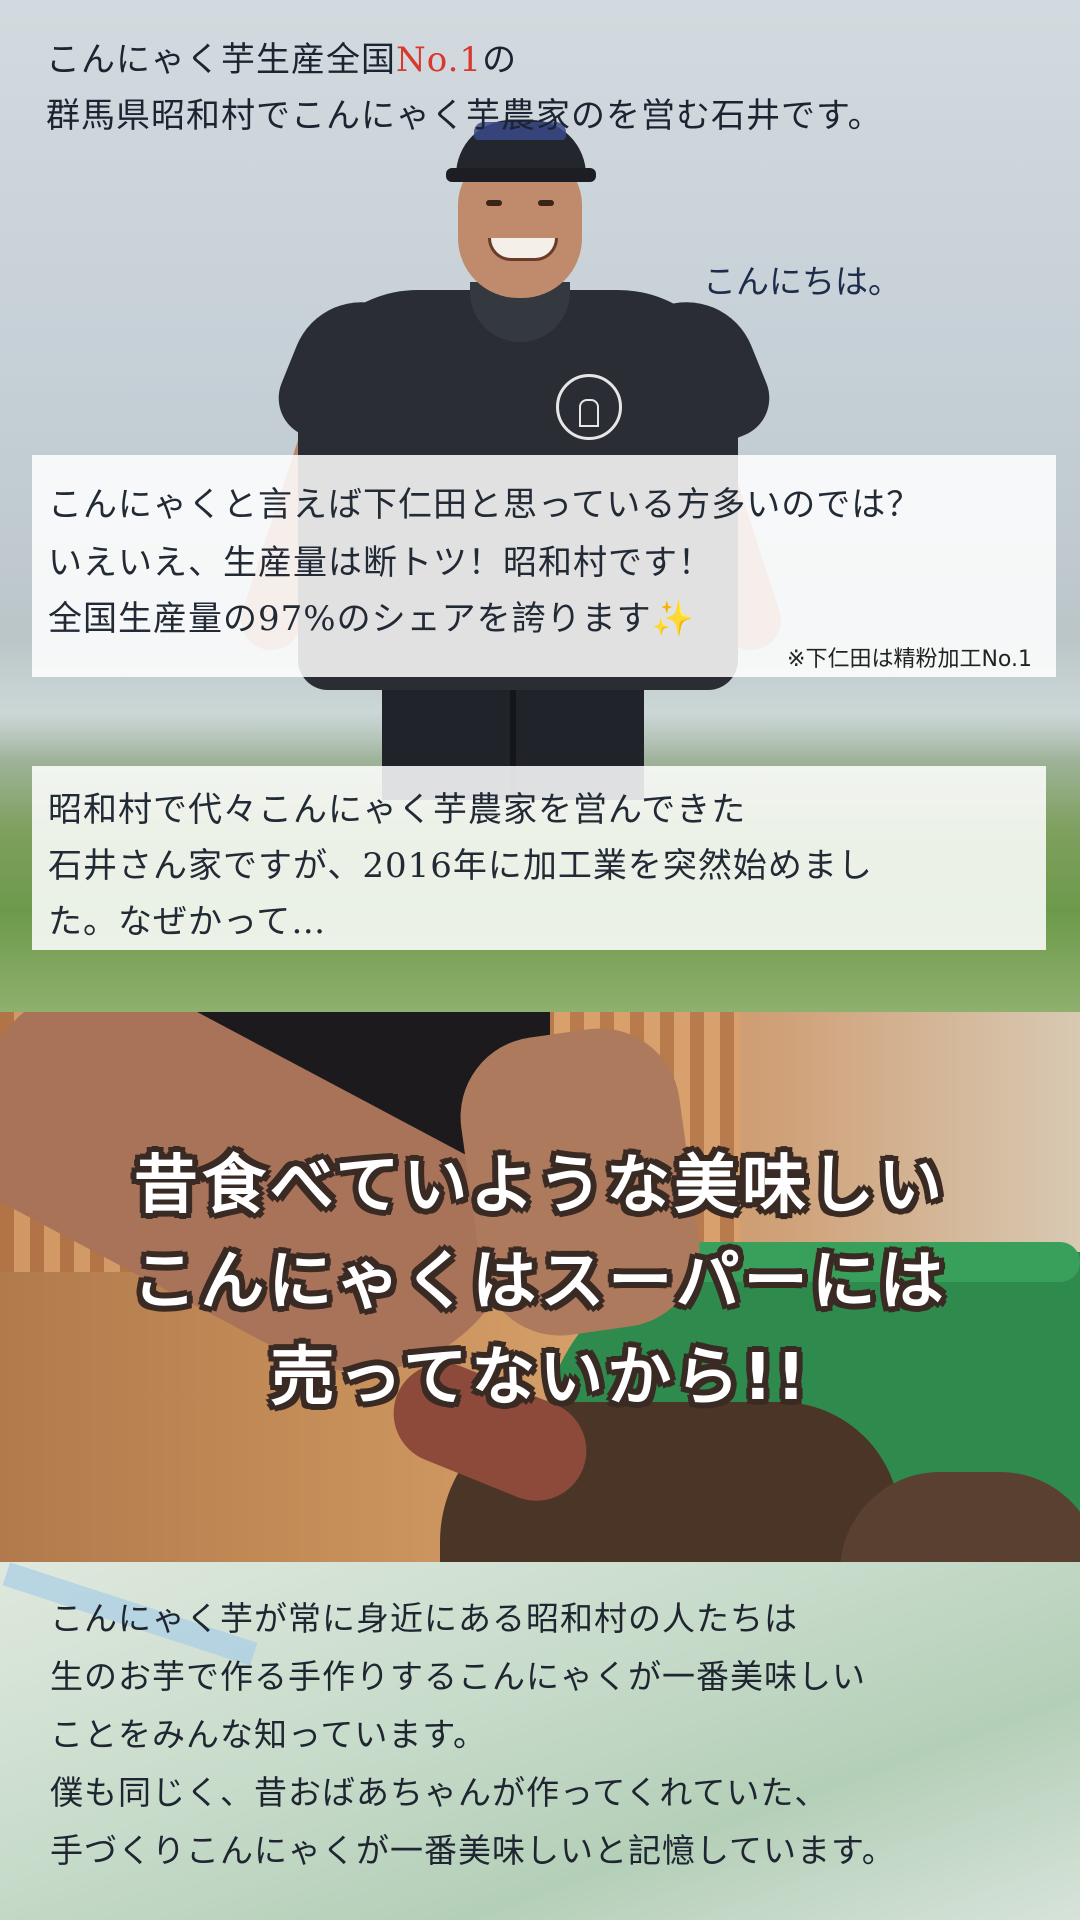 Image resolution: width=1080 pixels, height=1920 pixels. I want to click on hero-line-1-text: こんにゃく芋生産全国, so click(221, 60).